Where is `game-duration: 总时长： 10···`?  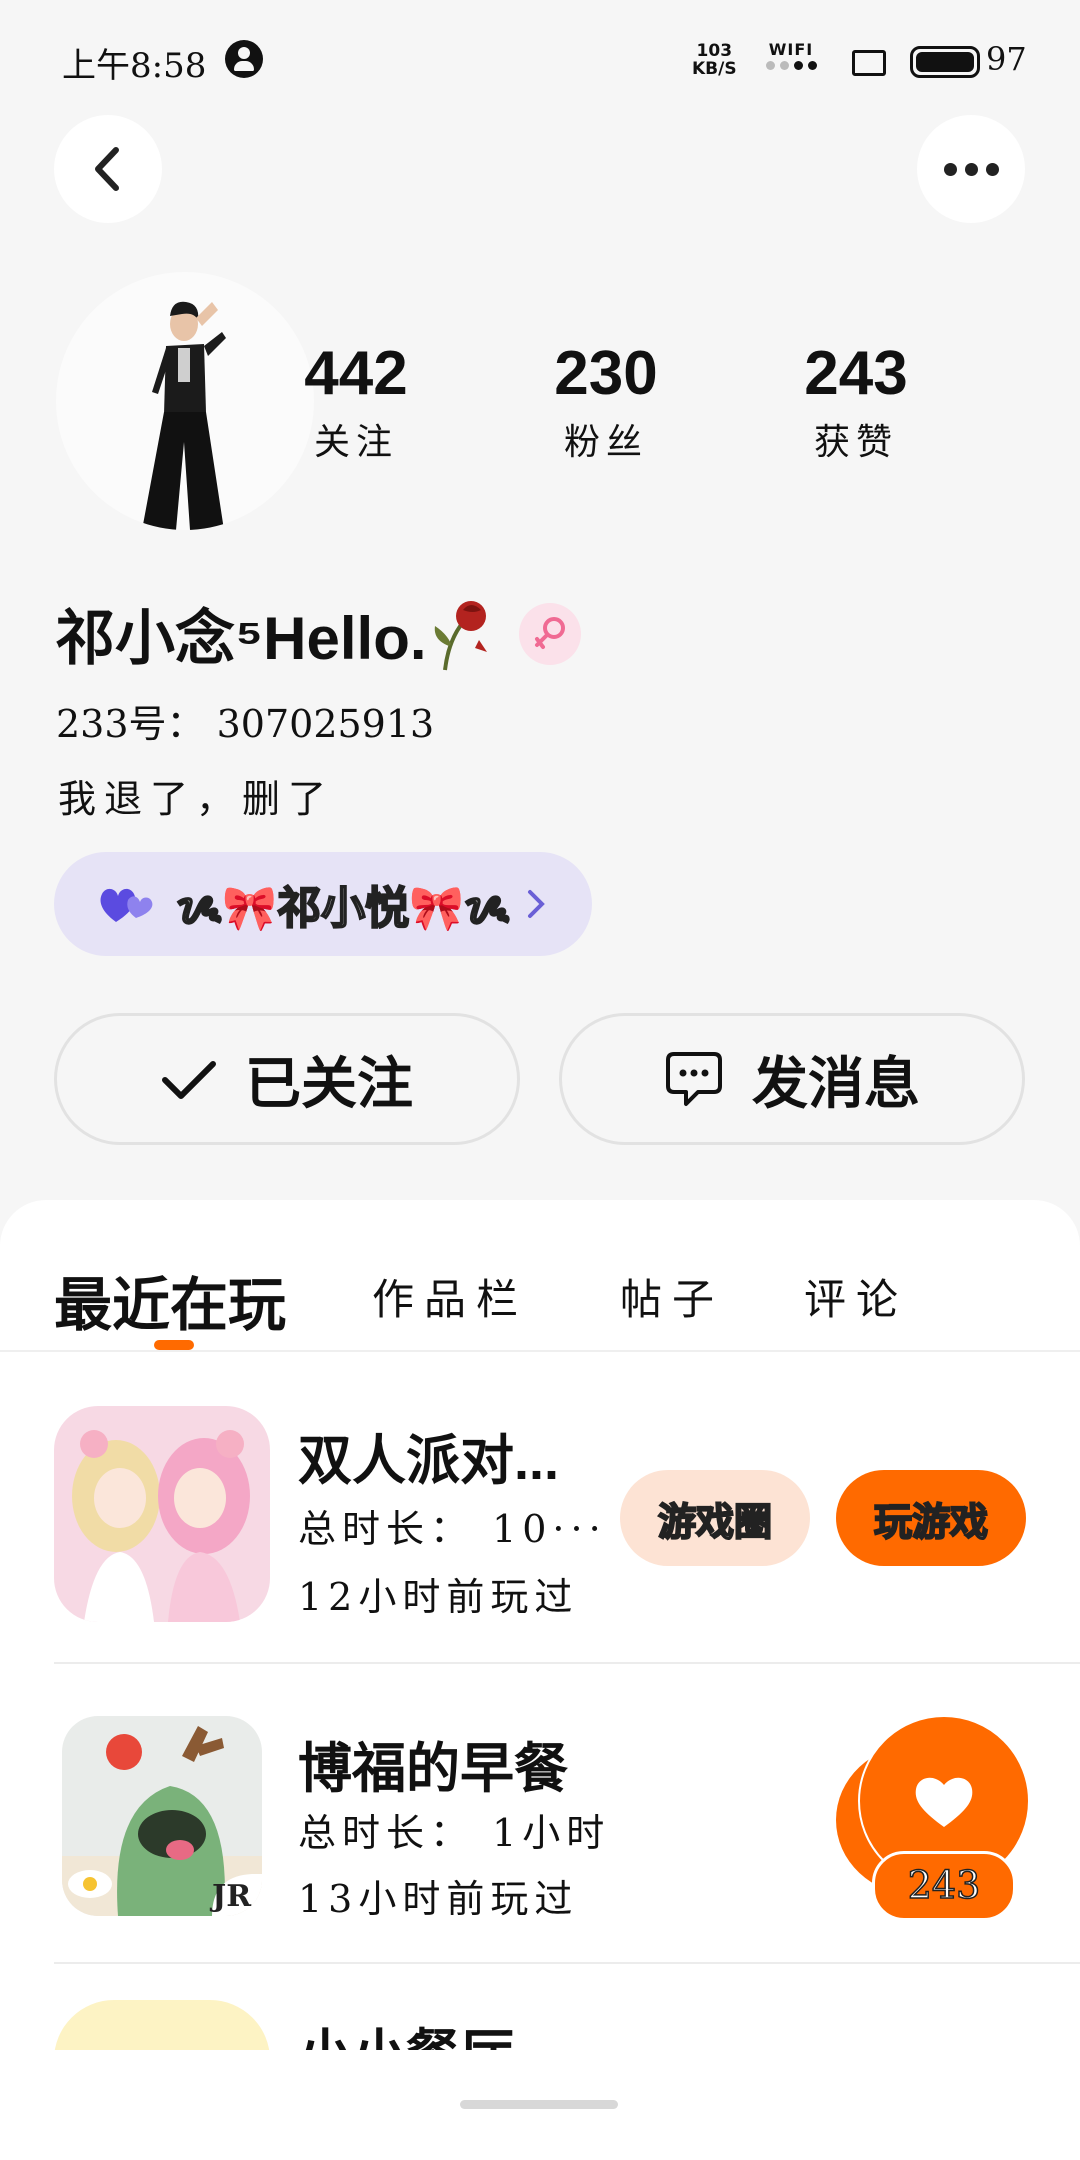
game-duration: 总时长： 10··· is located at coordinates (452, 1529).